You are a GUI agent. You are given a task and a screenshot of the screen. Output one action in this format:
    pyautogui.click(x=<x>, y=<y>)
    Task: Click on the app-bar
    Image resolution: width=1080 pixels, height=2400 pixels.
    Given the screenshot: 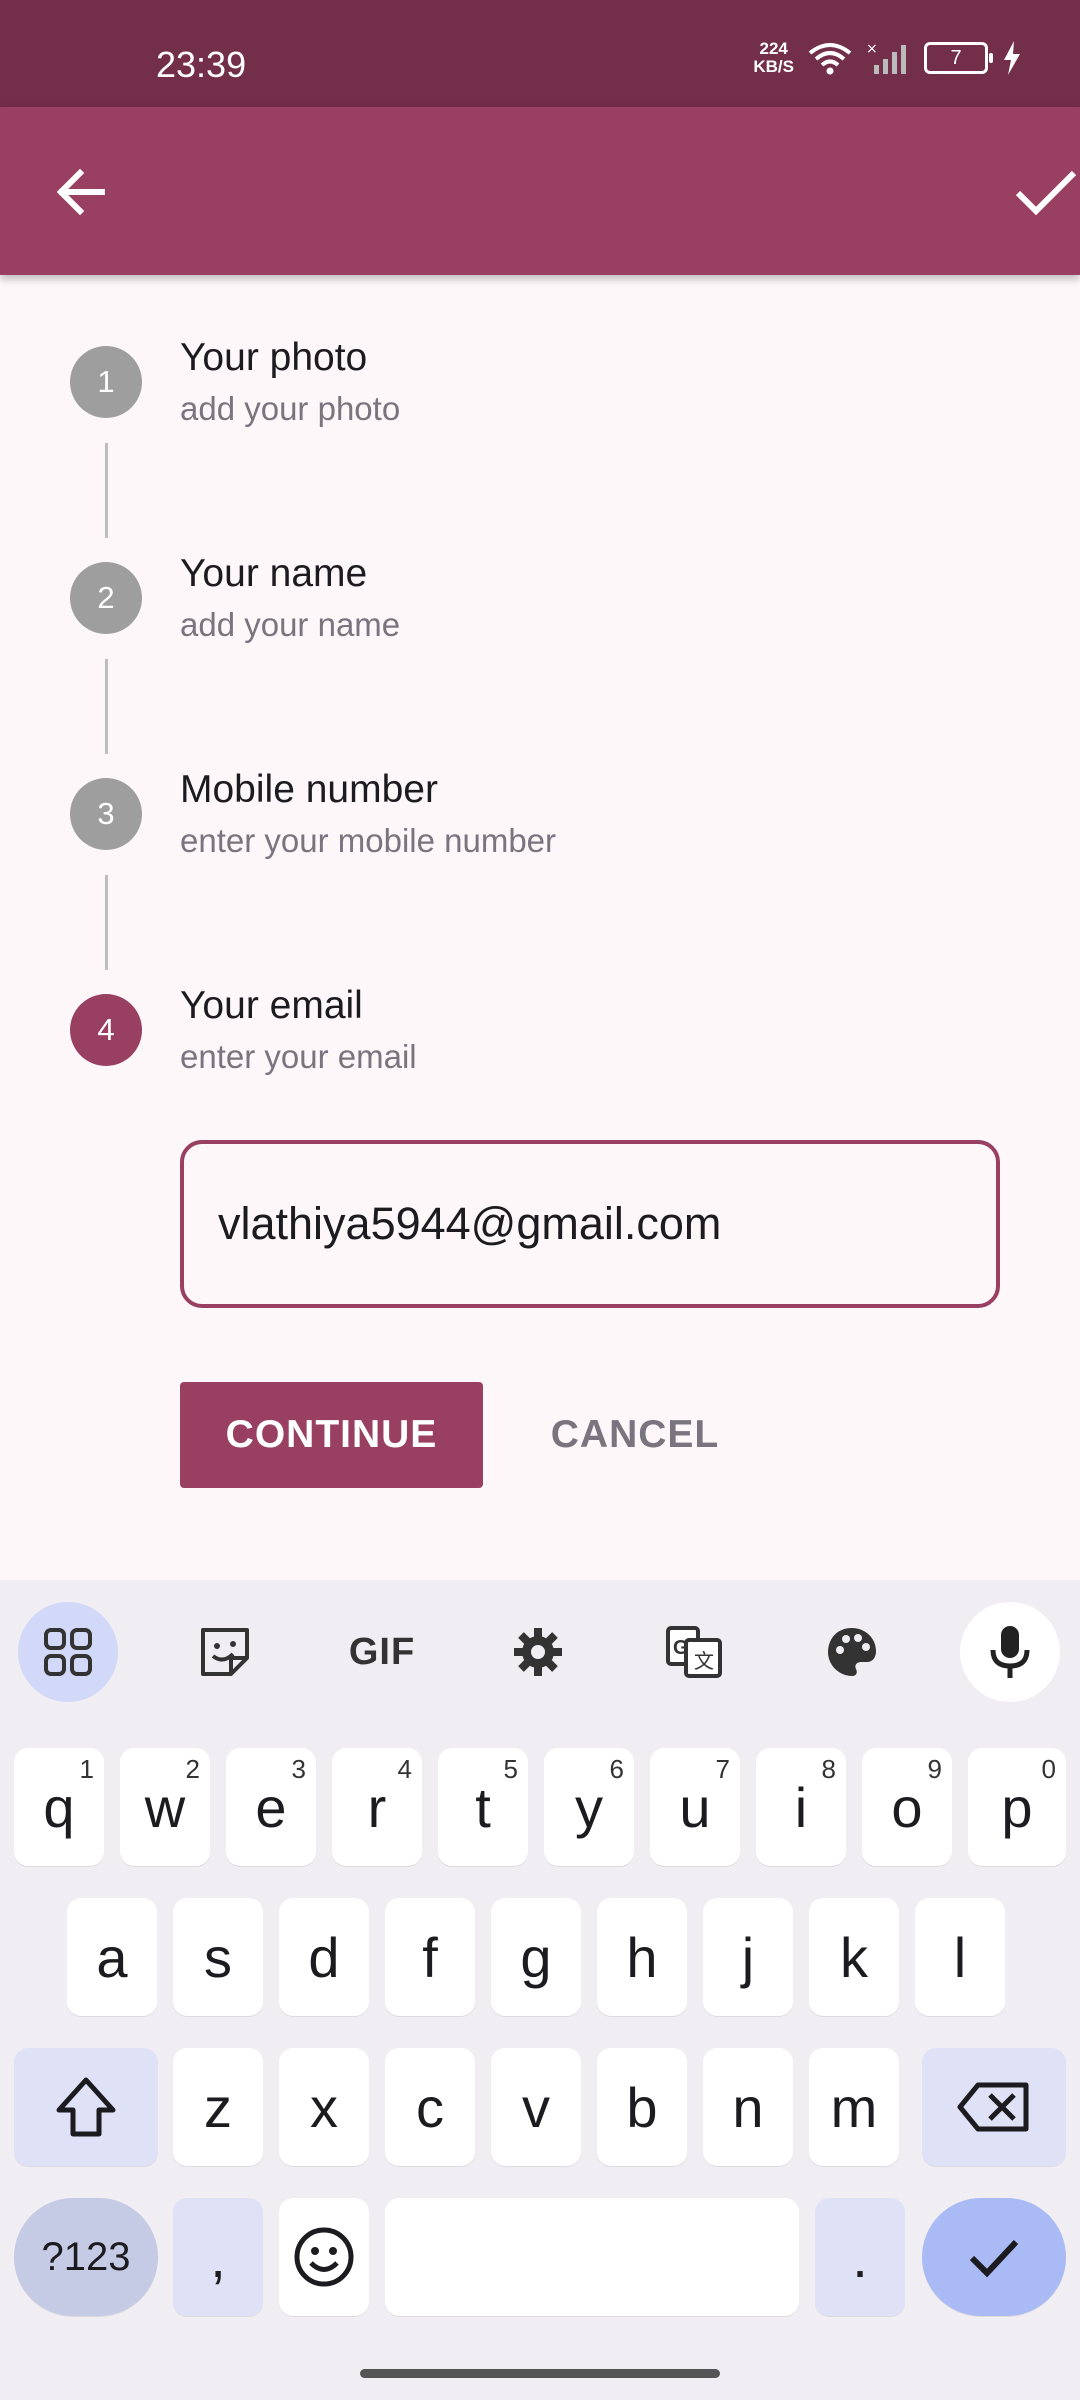 What is the action you would take?
    pyautogui.click(x=540, y=191)
    